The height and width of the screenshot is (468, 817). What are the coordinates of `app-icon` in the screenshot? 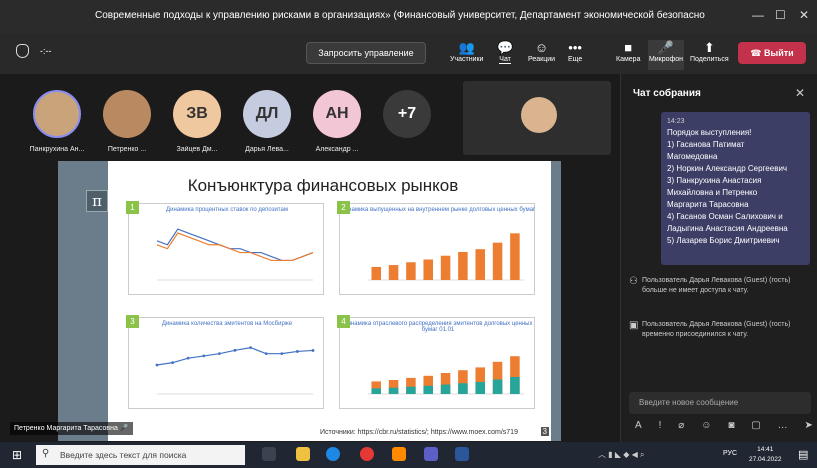 It's located at (399, 454).